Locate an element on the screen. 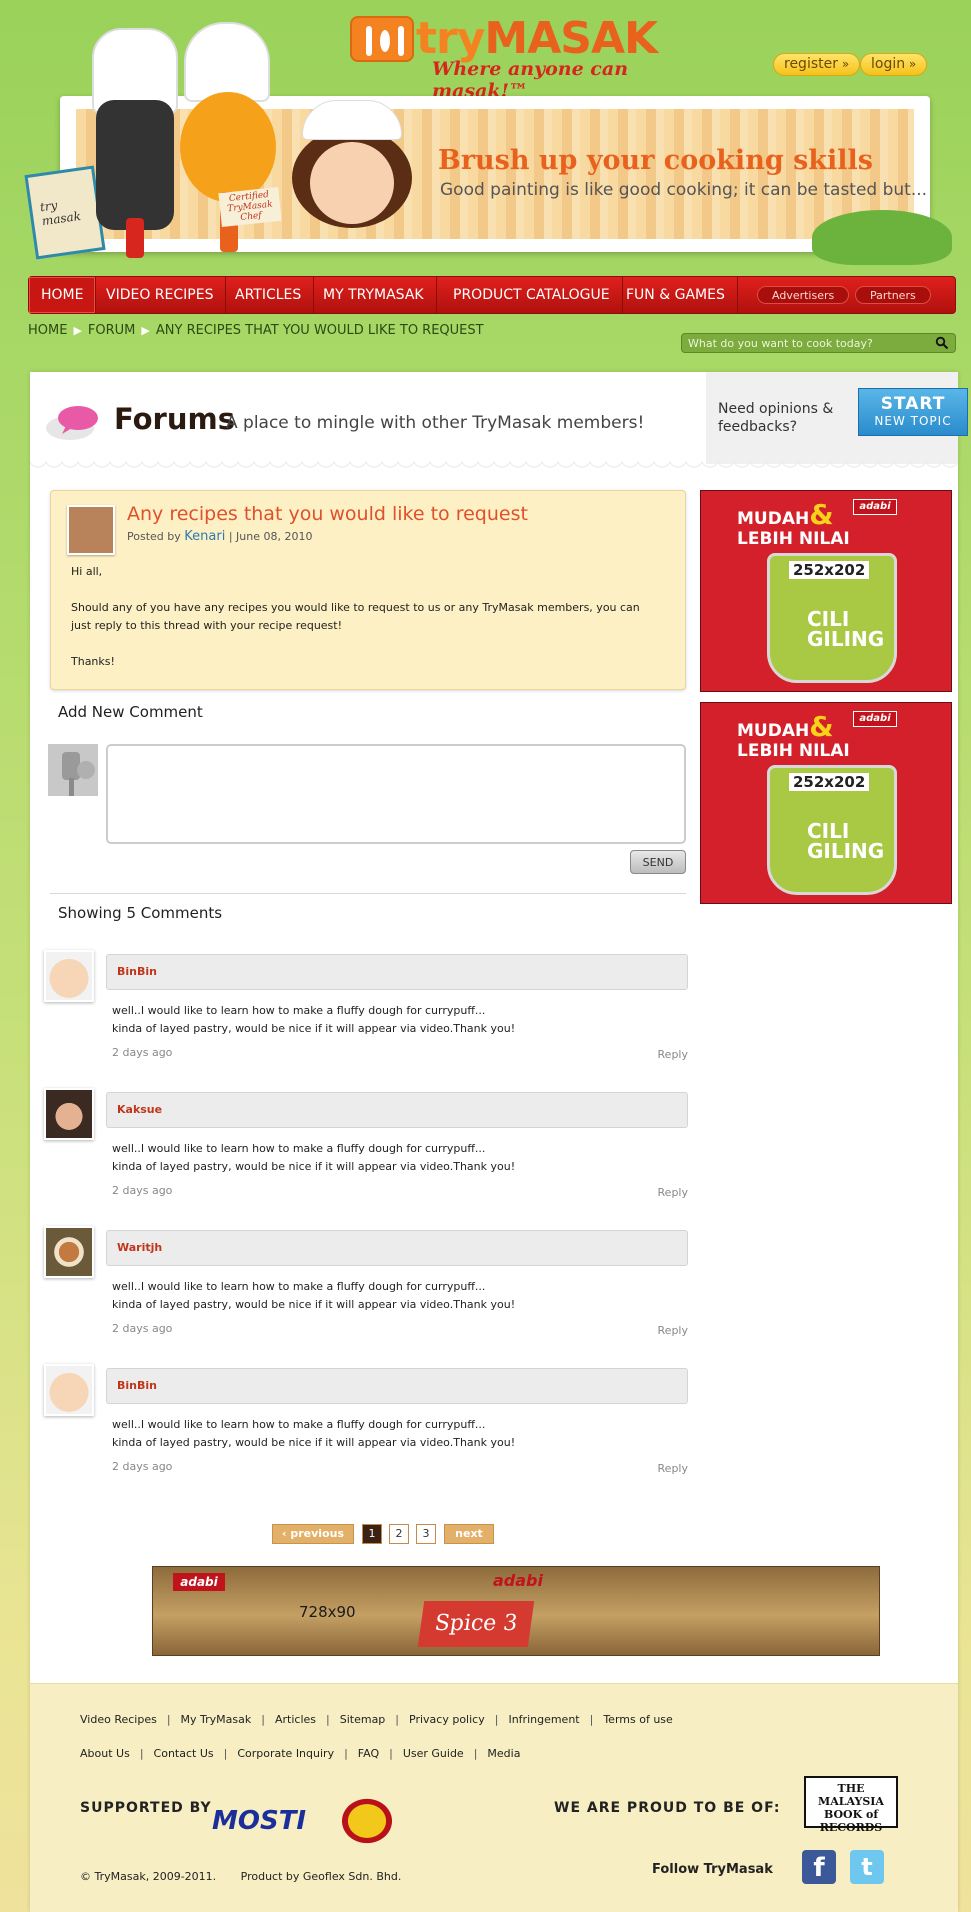  supported-by-label: SUPPORTED BY is located at coordinates (146, 1808).